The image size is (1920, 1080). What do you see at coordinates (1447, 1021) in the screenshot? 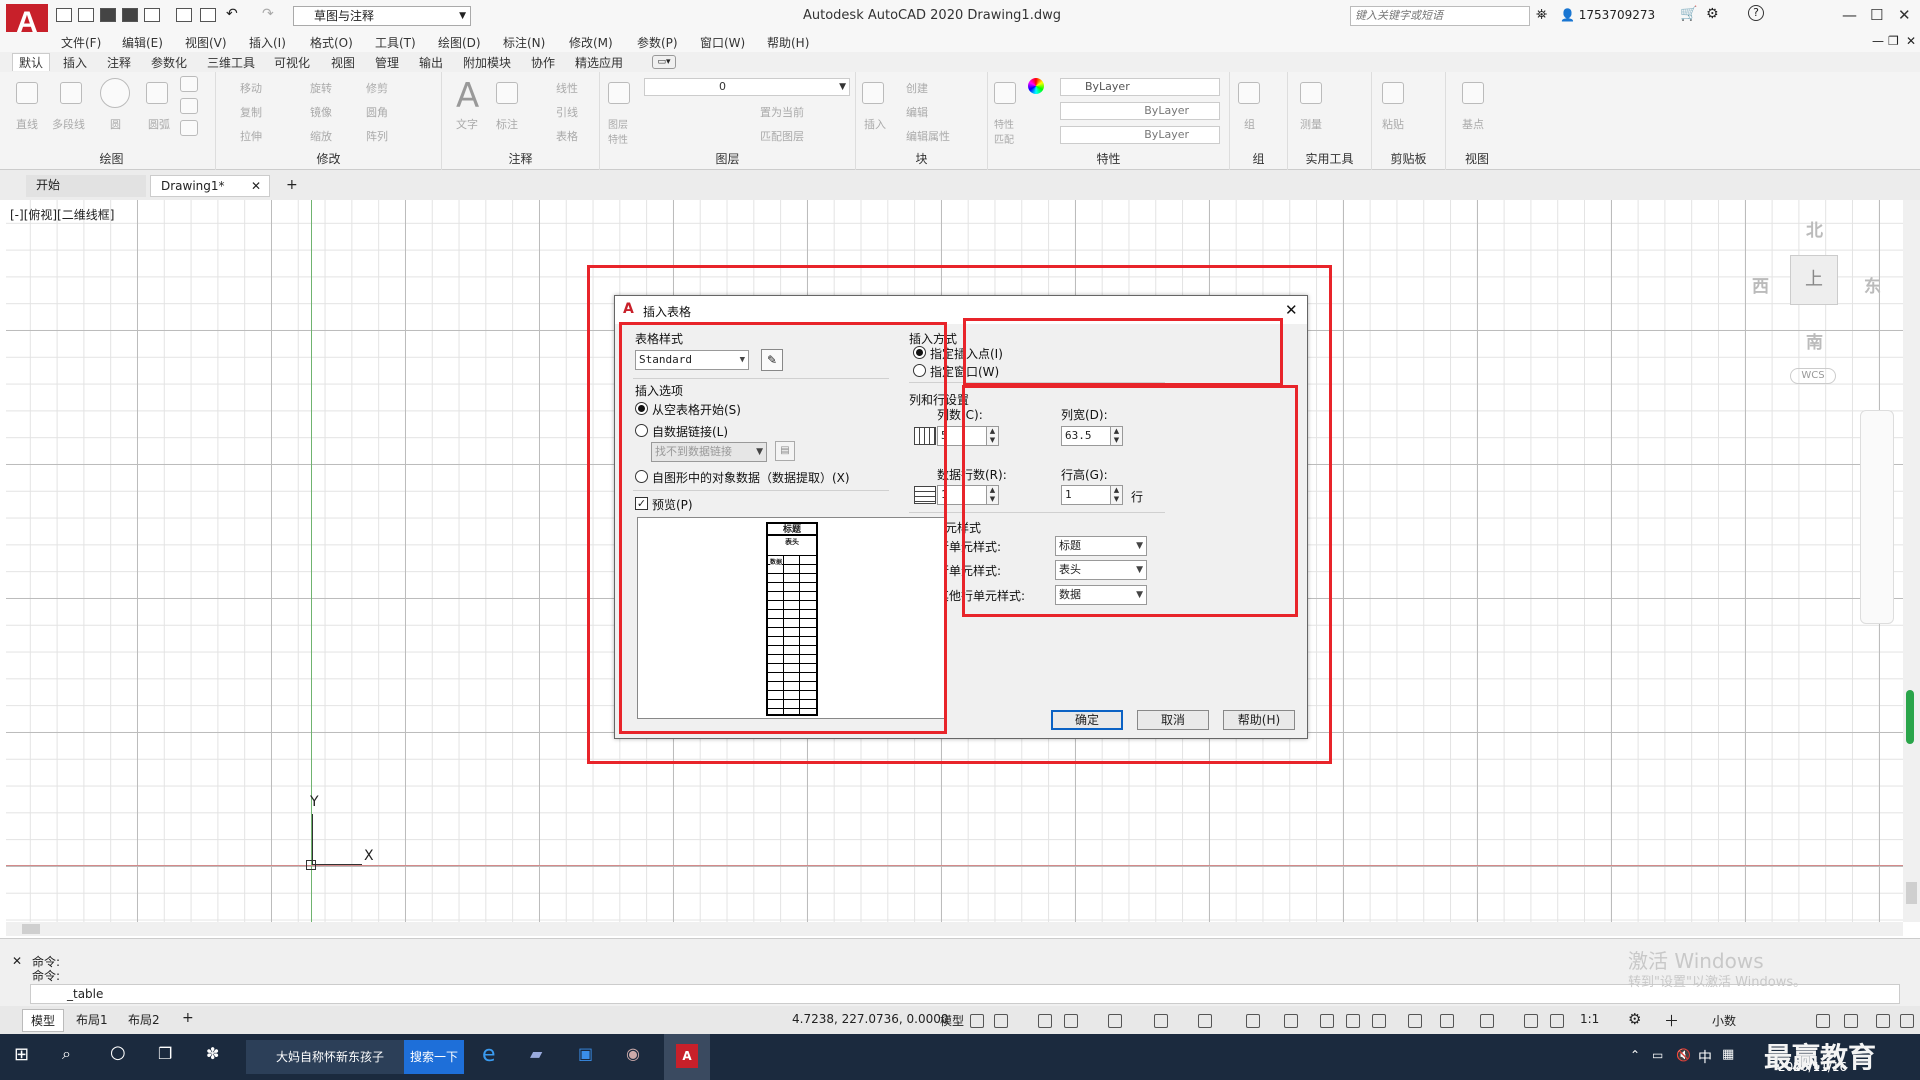
I see `dynamic-ucs-icon` at bounding box center [1447, 1021].